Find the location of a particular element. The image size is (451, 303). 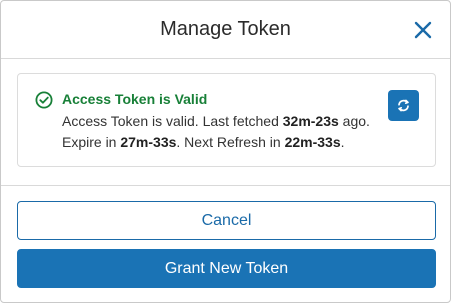

close-icon is located at coordinates (423, 30).